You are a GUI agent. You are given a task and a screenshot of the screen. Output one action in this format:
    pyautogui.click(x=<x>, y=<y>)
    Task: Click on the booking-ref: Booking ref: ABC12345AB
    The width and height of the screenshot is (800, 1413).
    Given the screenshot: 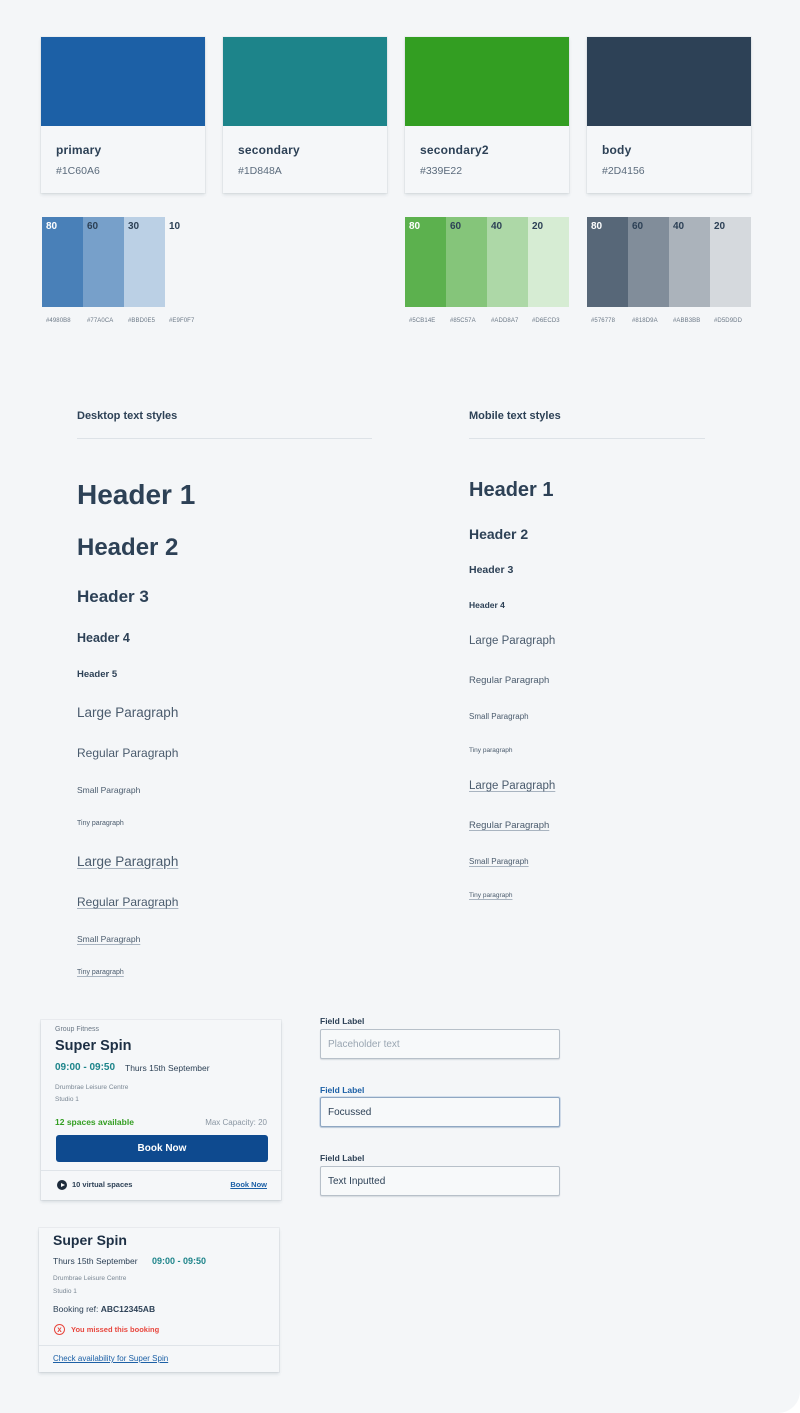 What is the action you would take?
    pyautogui.click(x=104, y=1309)
    